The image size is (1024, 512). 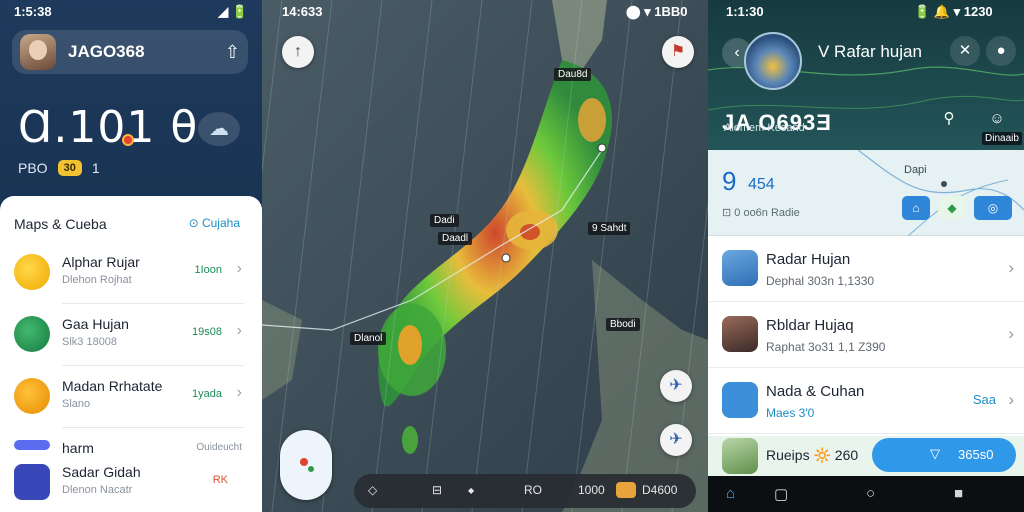 What do you see at coordinates (214, 223) in the screenshot?
I see `section-link: ⊙ Cujaha` at bounding box center [214, 223].